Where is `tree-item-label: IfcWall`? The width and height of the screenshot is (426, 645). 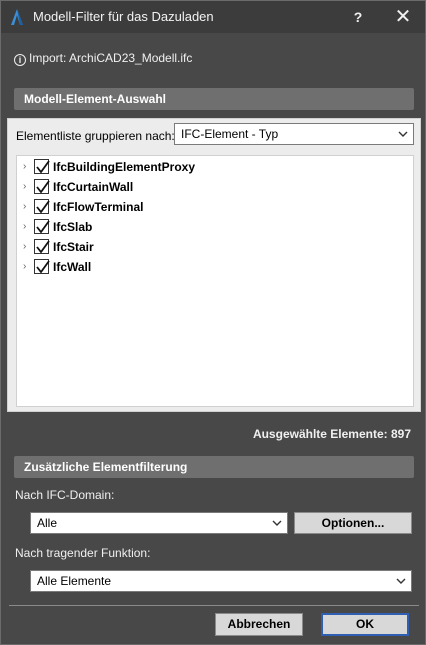
tree-item-label: IfcWall is located at coordinates (72, 267).